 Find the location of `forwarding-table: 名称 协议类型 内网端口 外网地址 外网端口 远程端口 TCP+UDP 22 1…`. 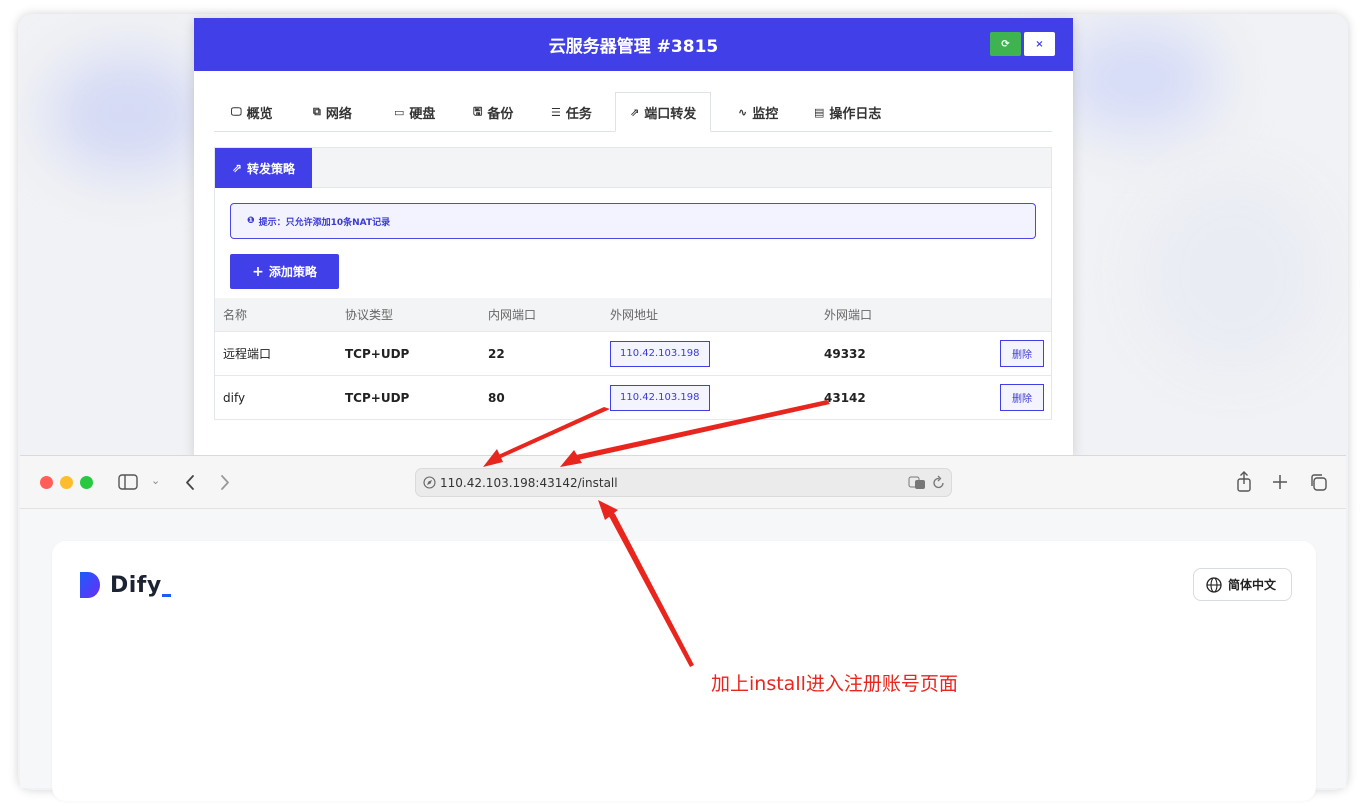

forwarding-table: 名称 协议类型 内网端口 外网地址 外网端口 远程端口 TCP+UDP 22 1… is located at coordinates (633, 359).